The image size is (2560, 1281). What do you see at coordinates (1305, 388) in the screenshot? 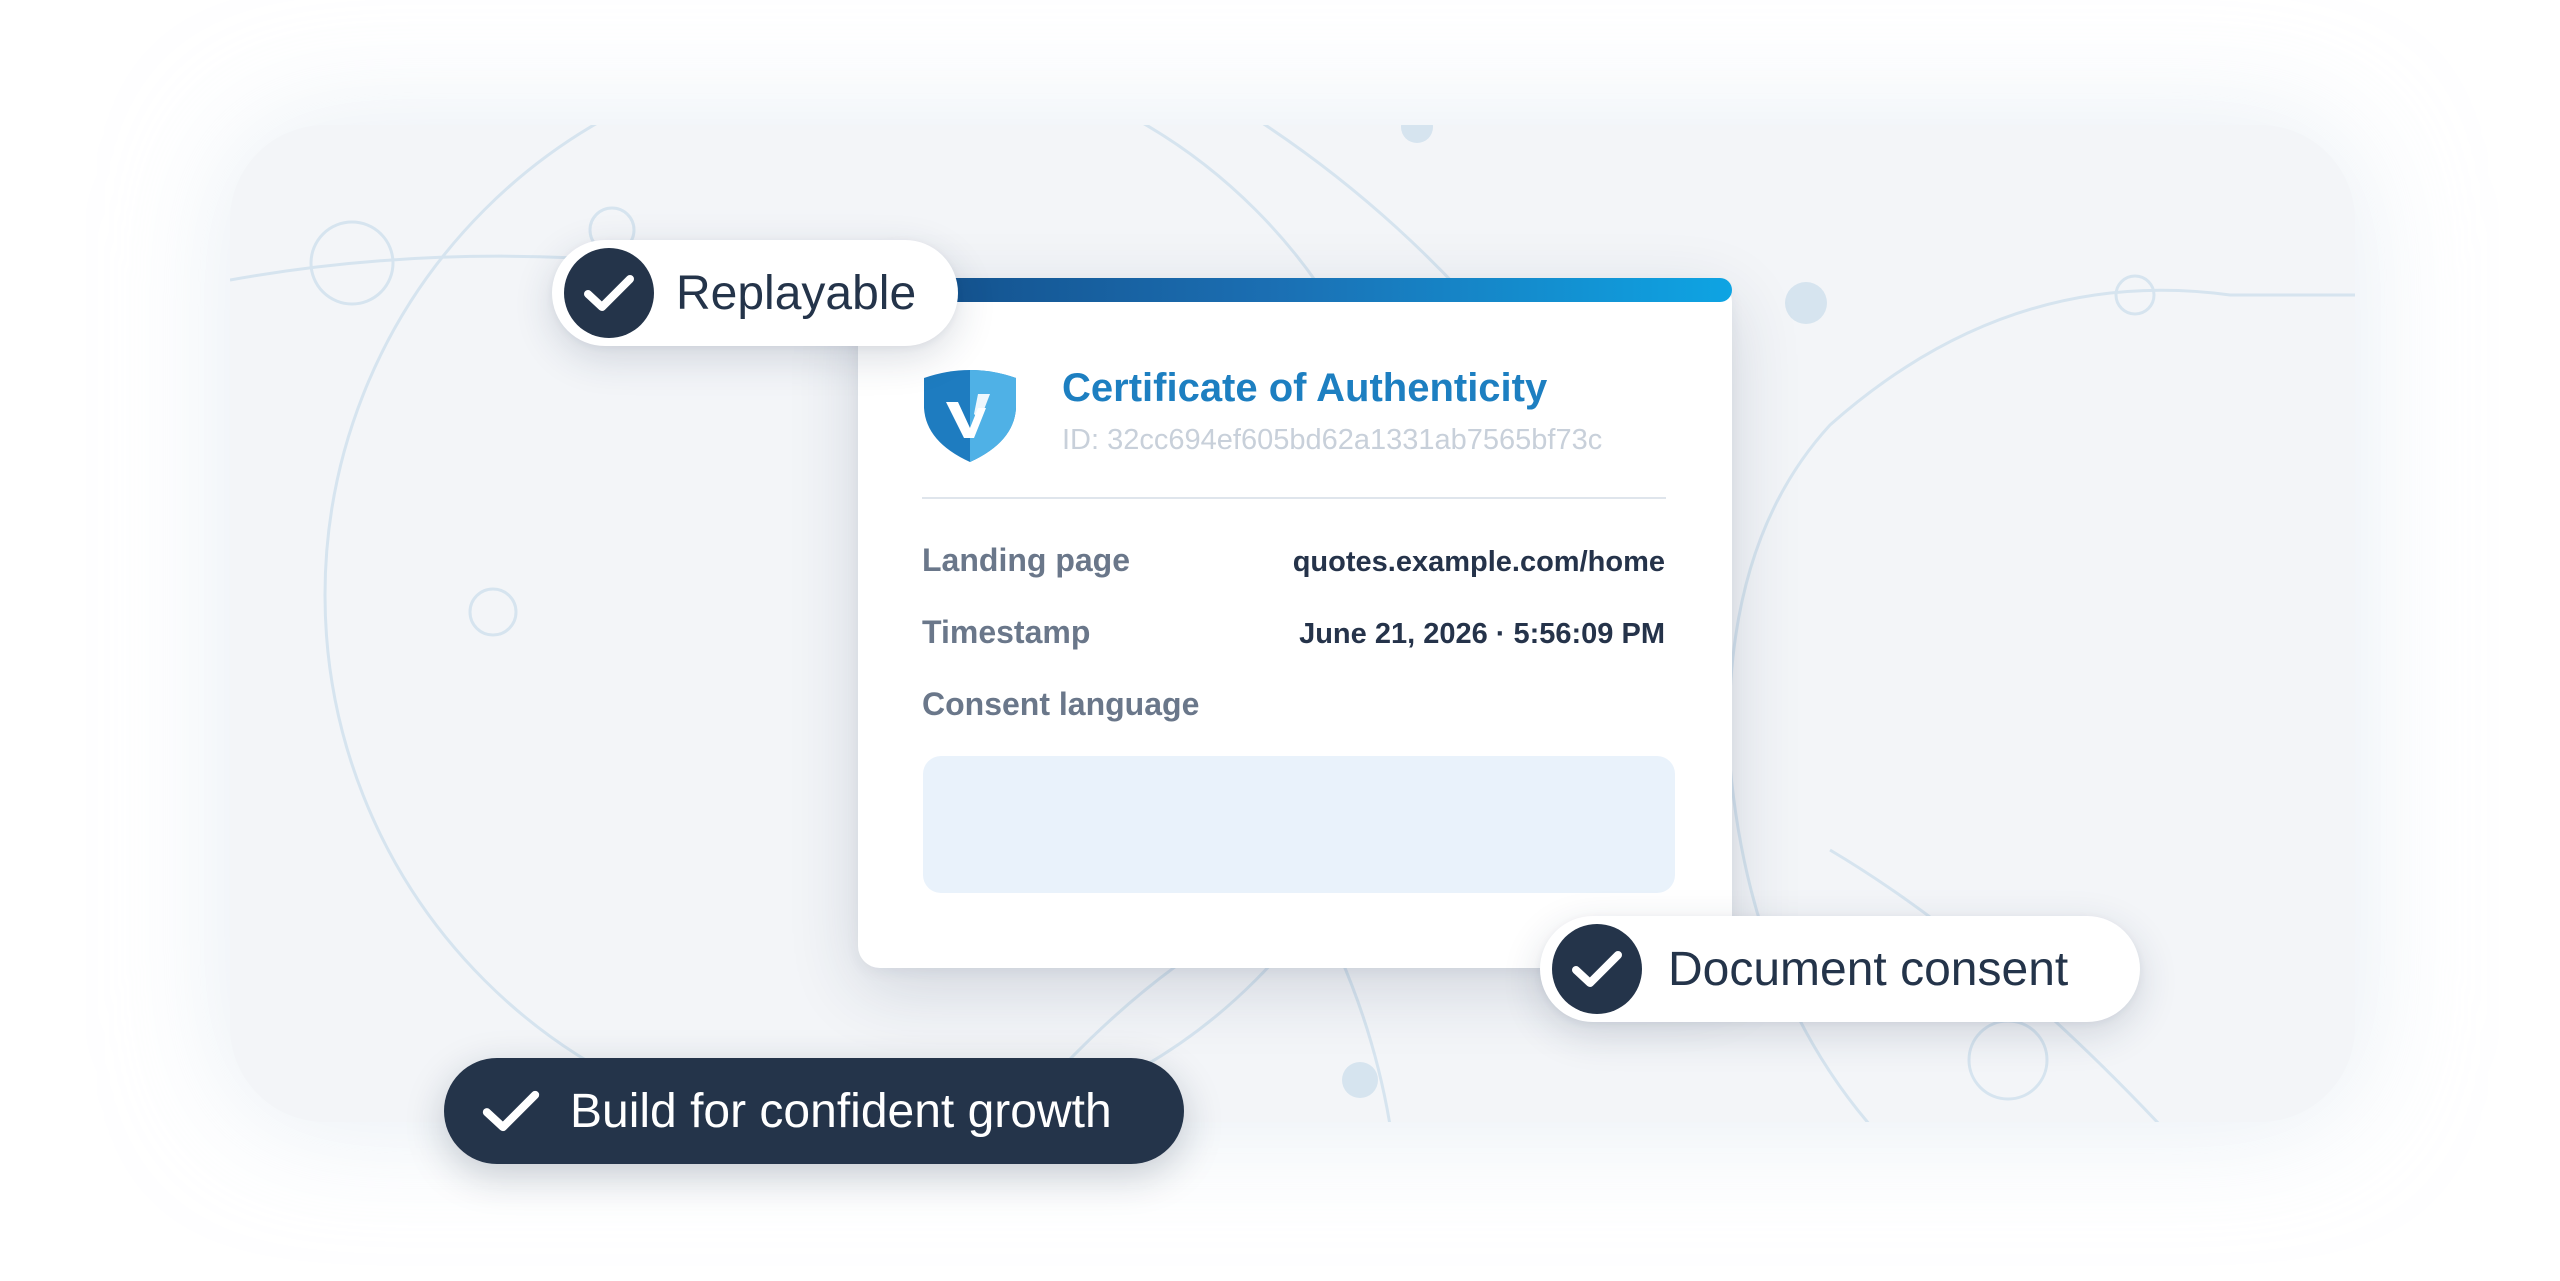
I see `certificate-title: Certificate of Authenticity` at bounding box center [1305, 388].